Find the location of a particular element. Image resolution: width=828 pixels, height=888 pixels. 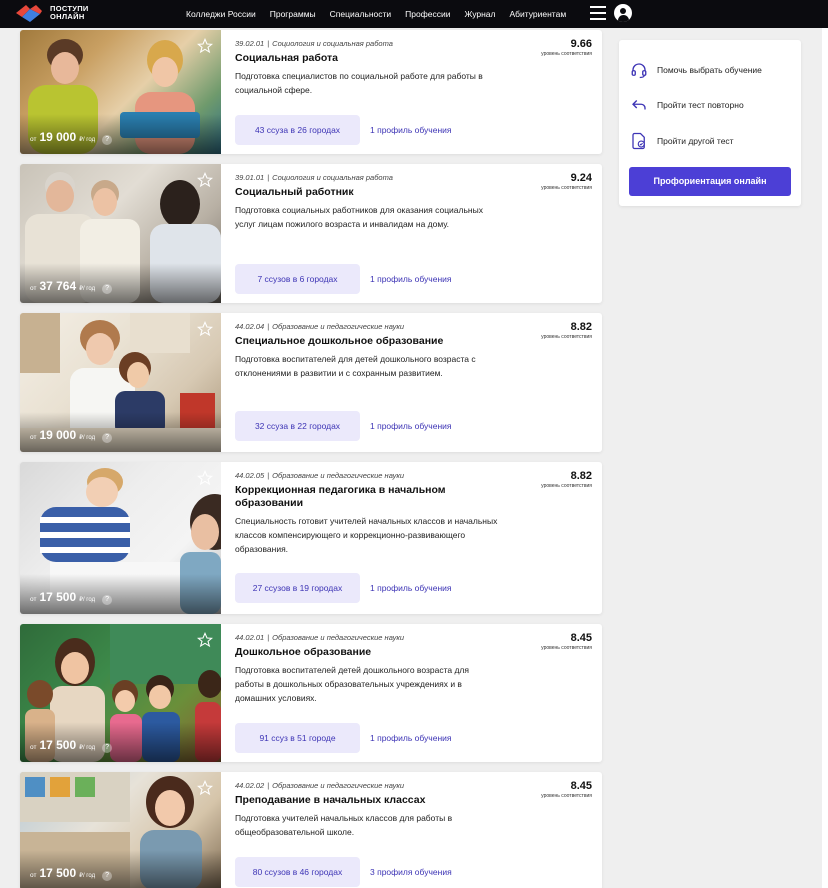

nav-specialties: Специальности is located at coordinates (361, 14).